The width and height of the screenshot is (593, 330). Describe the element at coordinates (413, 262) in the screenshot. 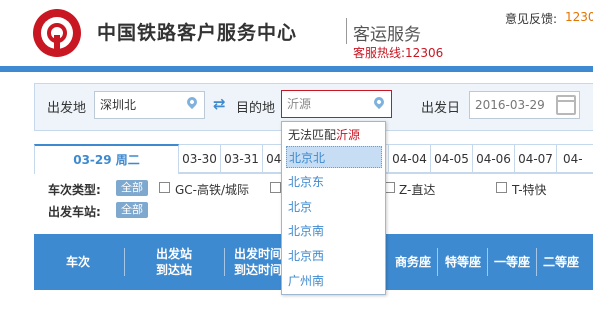

I see `col-business: 商务座` at that location.